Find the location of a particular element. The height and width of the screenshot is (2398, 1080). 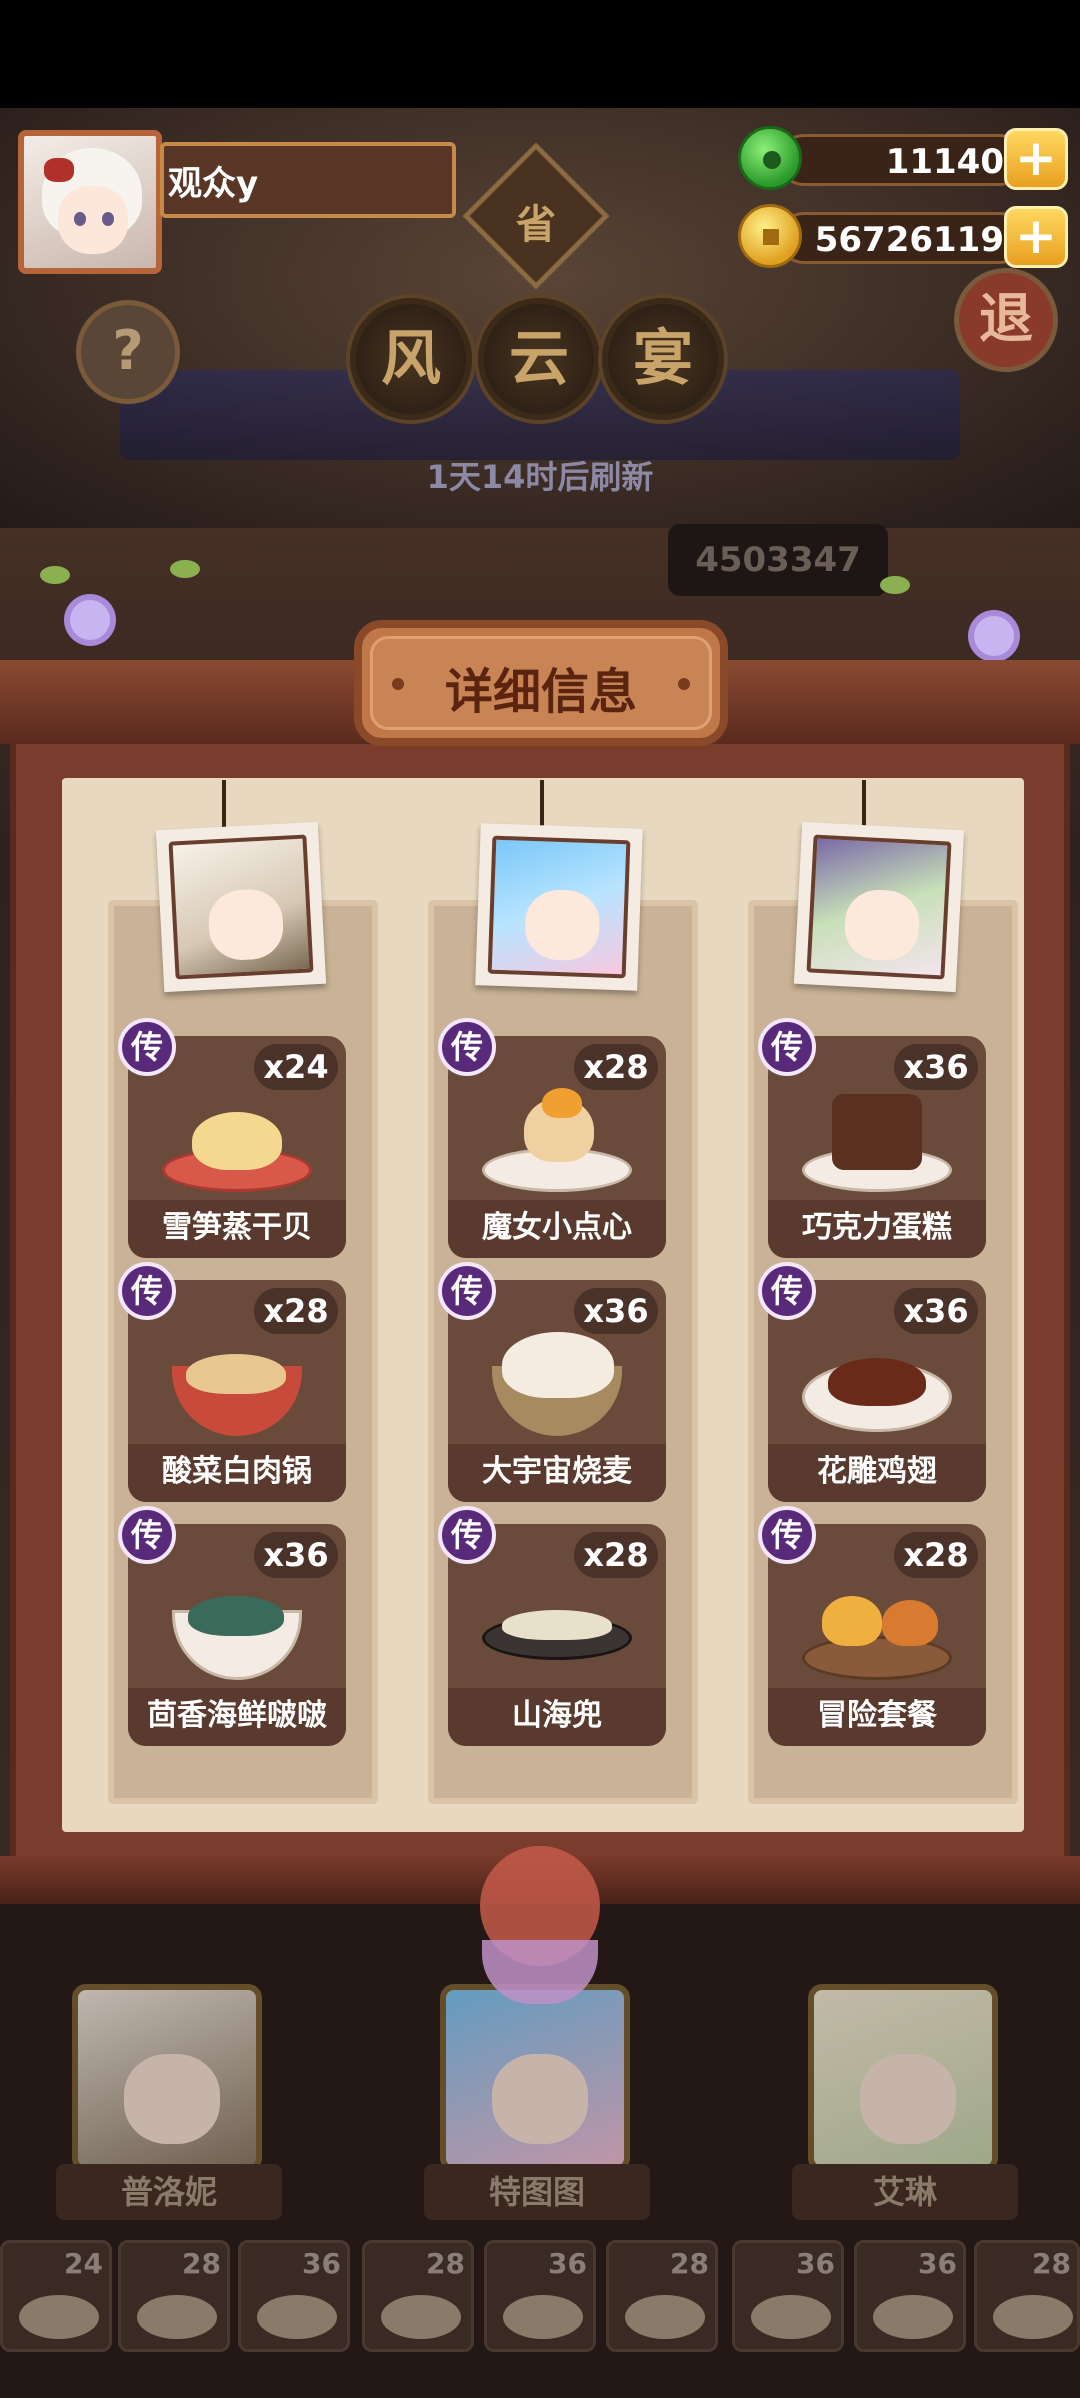

dish-plate is located at coordinates (877, 1658).